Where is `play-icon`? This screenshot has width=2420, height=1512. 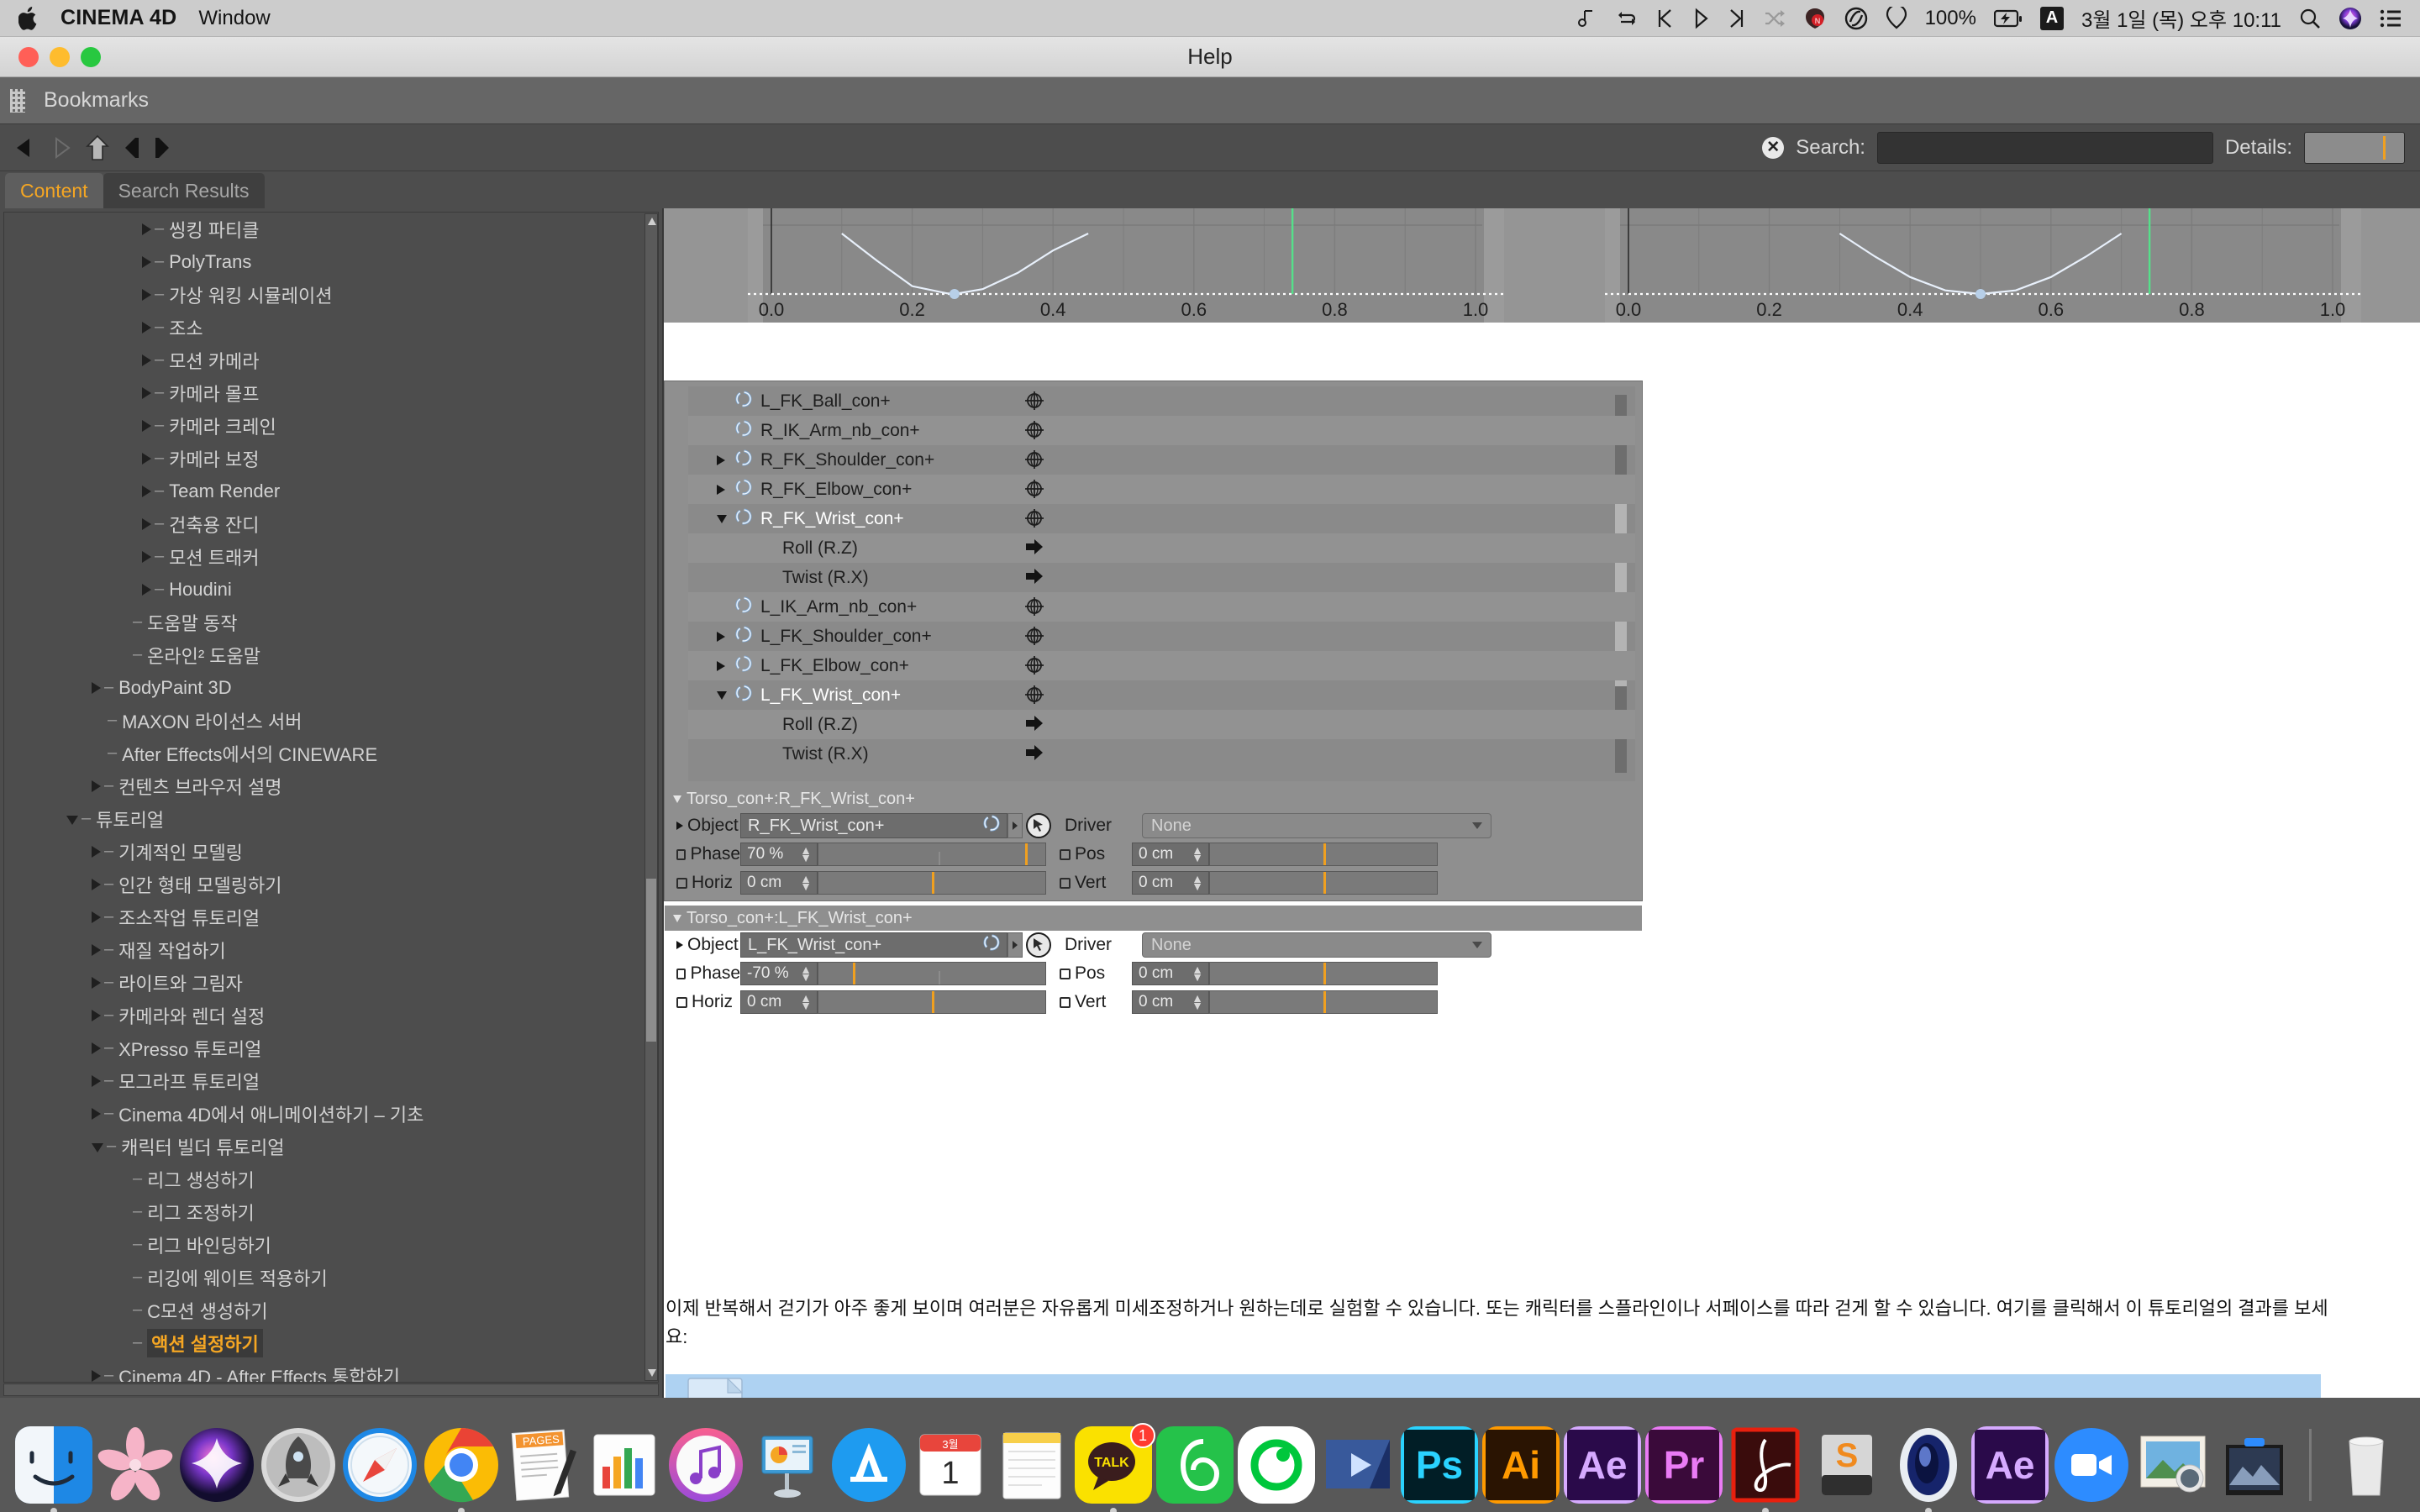
play-icon is located at coordinates (1700, 18).